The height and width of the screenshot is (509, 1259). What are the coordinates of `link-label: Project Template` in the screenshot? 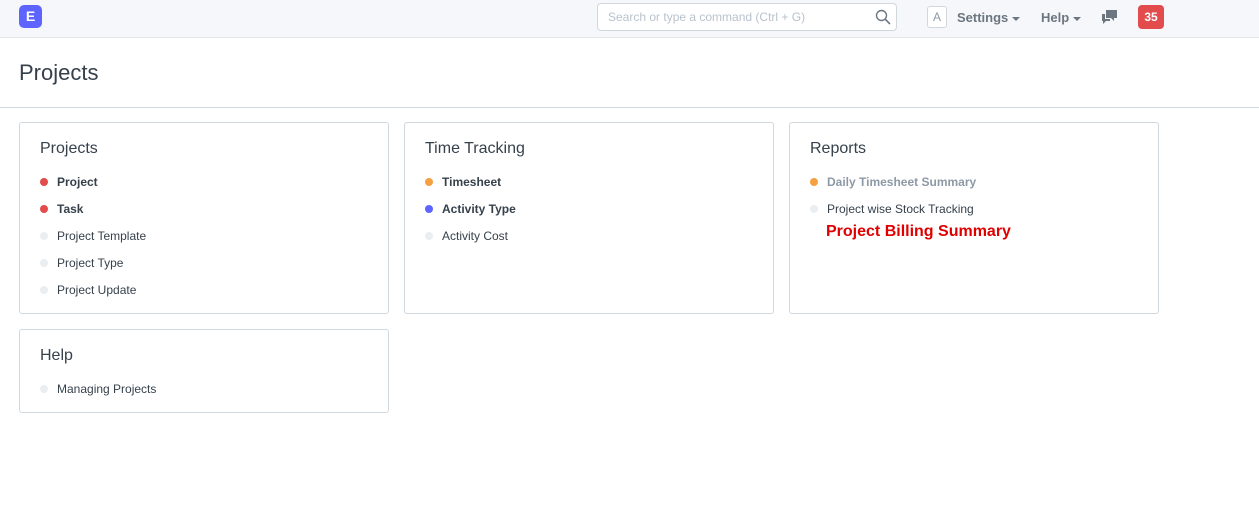 It's located at (102, 236).